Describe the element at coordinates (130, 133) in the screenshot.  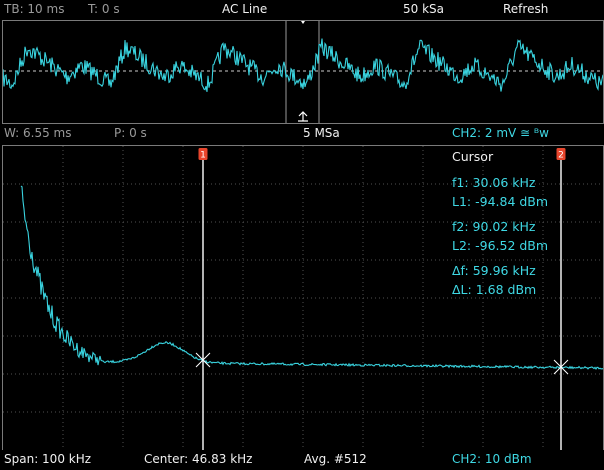
I see `zoom-position-label: P: 0 s` at that location.